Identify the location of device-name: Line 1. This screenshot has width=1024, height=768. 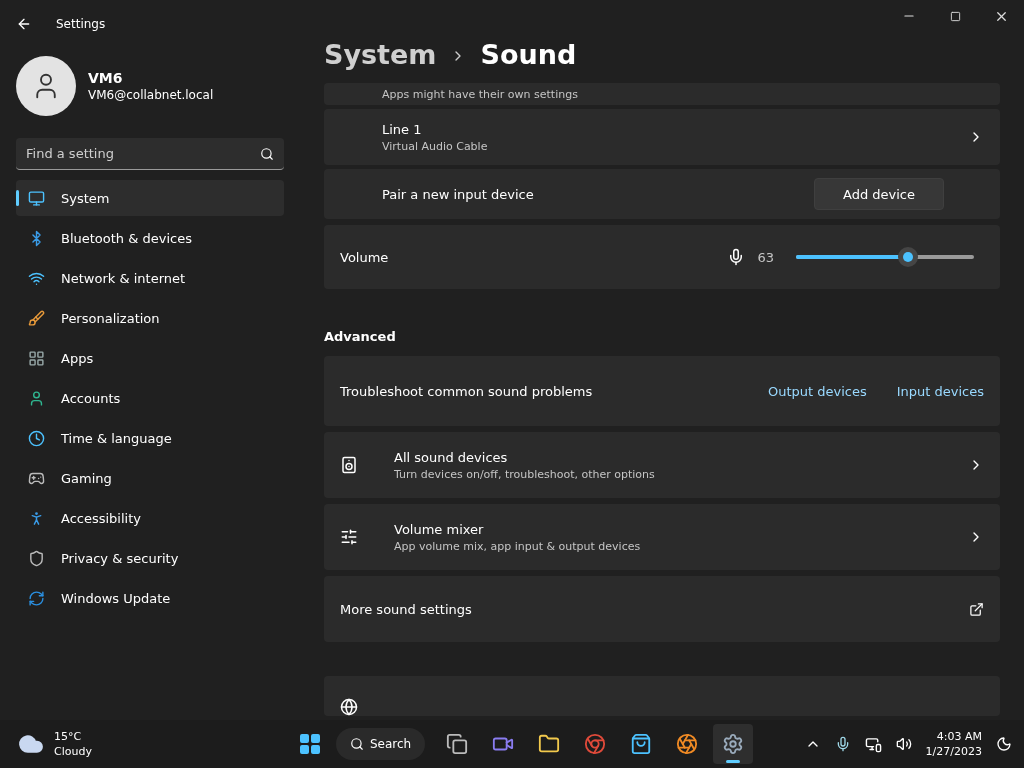
(402, 129).